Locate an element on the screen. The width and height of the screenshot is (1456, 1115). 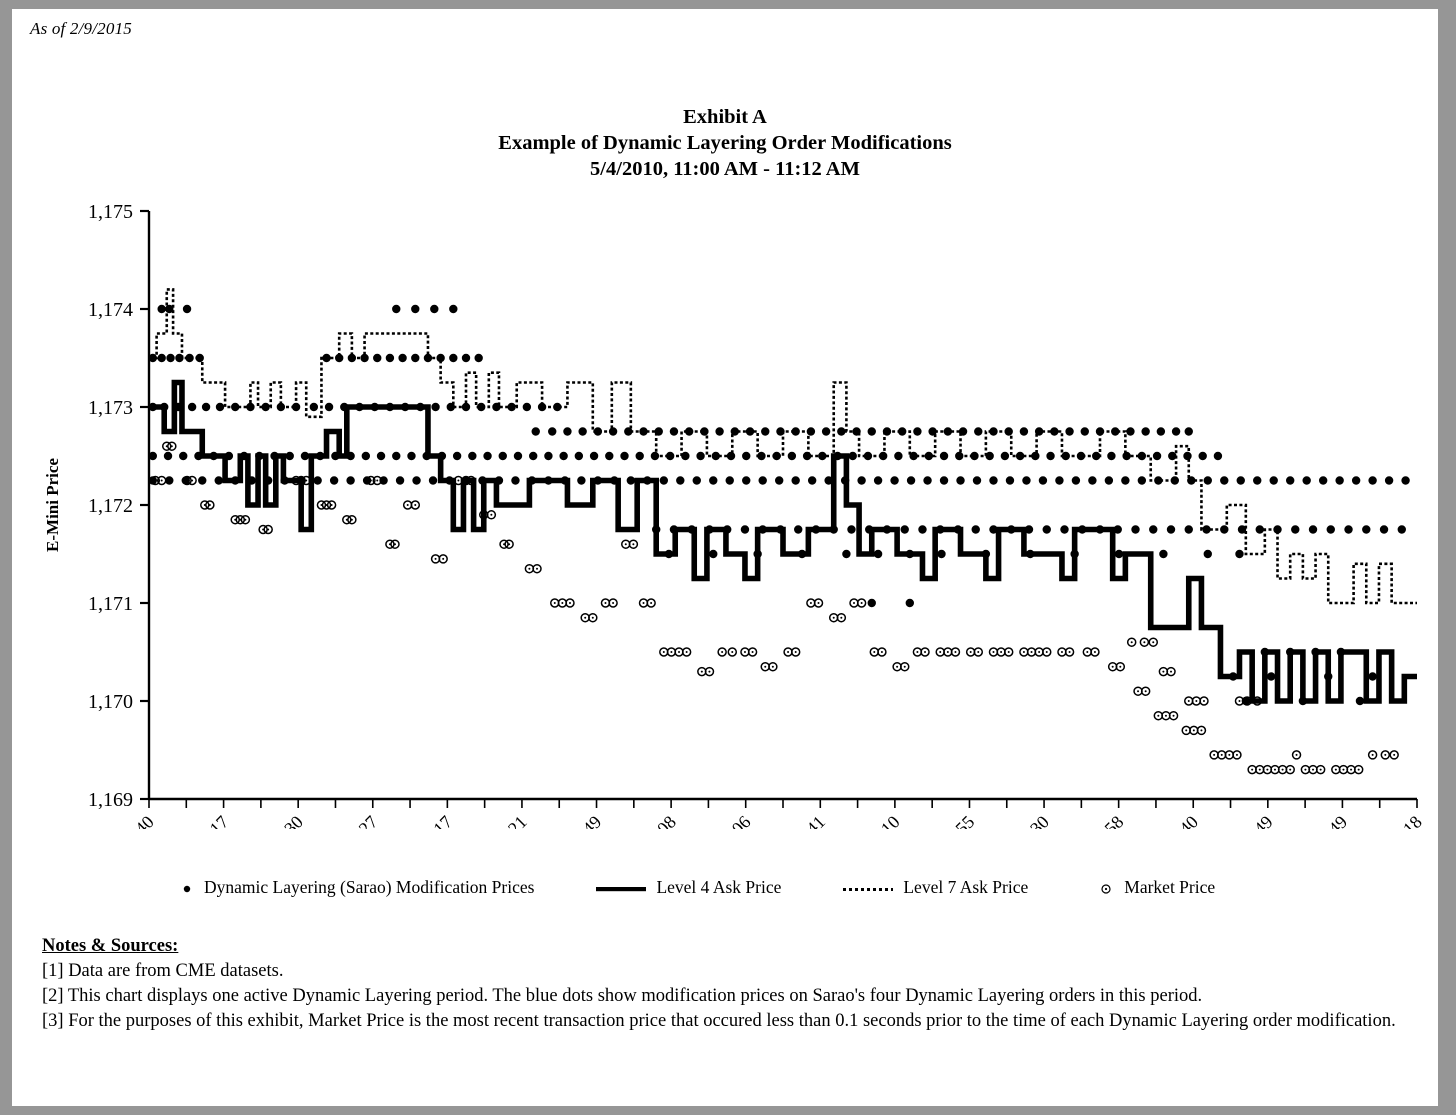
svg-text: 1,175 is located at coordinates (110, 212).